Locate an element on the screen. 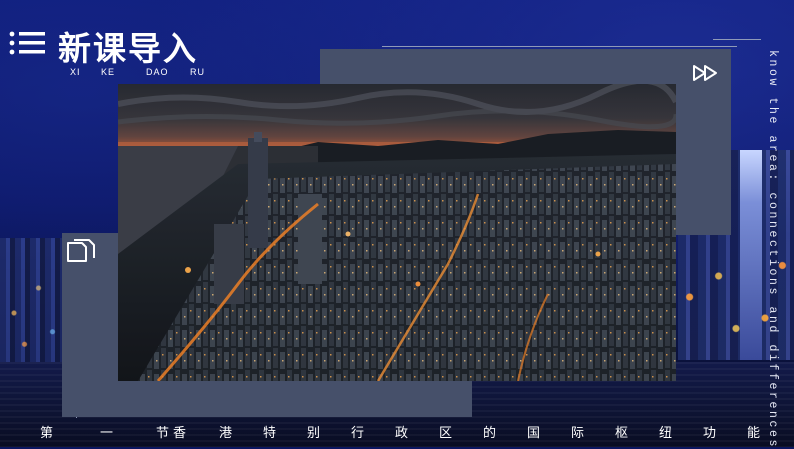  subtitle-char: 行 is located at coordinates (358, 433).